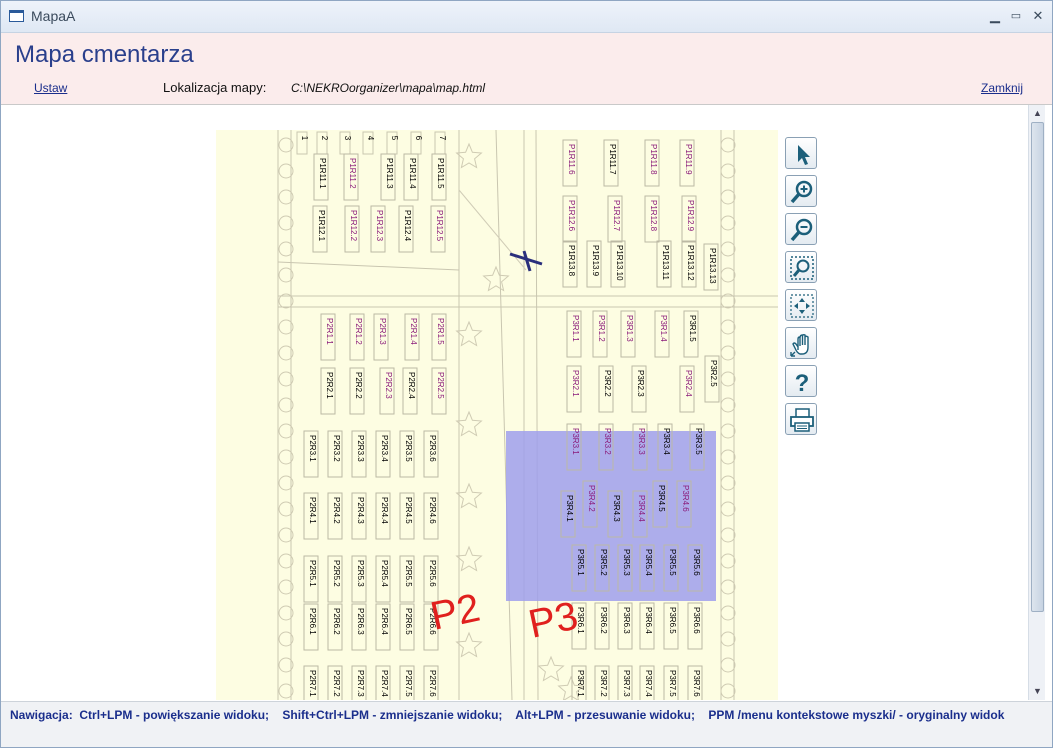 Image resolution: width=1053 pixels, height=748 pixels. I want to click on plot-label: P3R5.4, so click(648, 562).